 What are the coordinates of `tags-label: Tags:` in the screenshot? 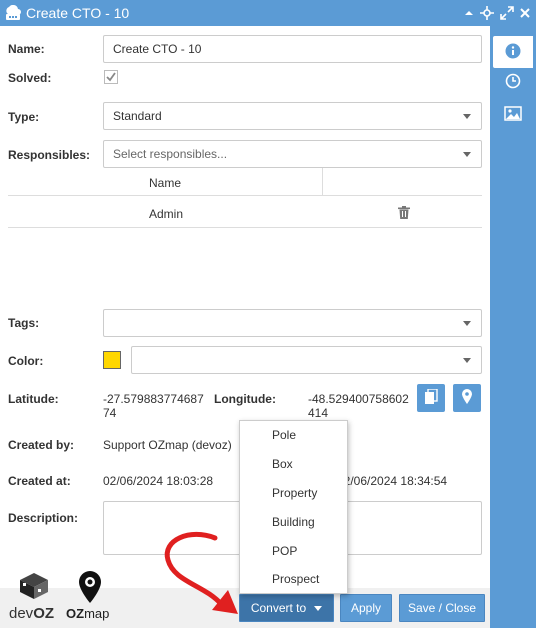 It's located at (24, 323).